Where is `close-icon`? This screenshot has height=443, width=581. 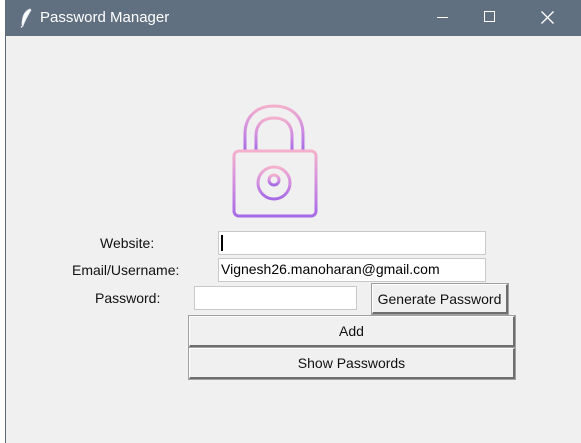 close-icon is located at coordinates (547, 17).